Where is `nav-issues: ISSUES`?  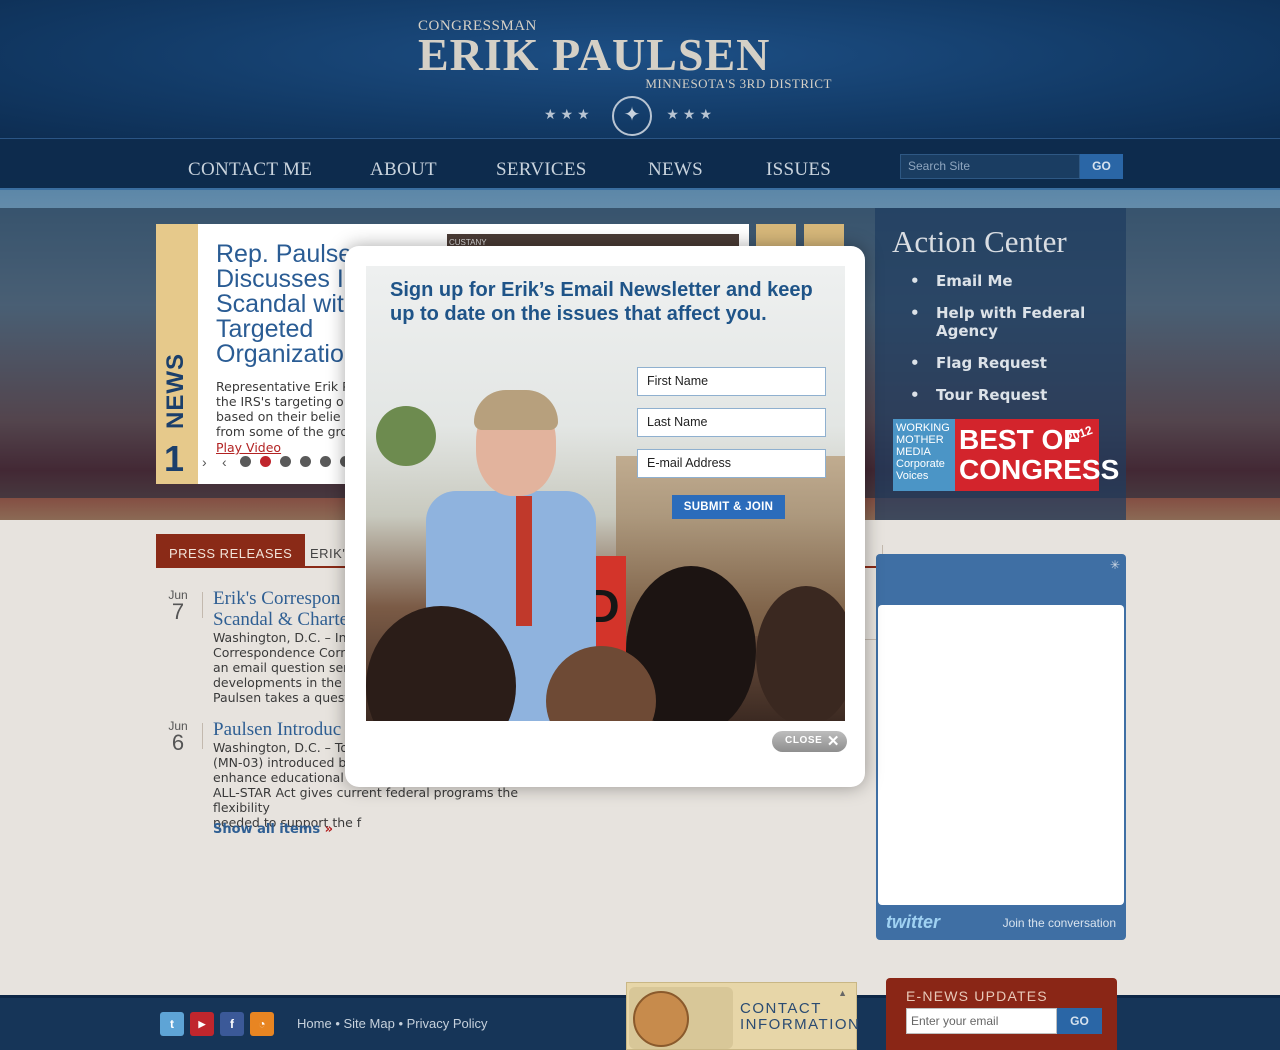 nav-issues: ISSUES is located at coordinates (798, 170).